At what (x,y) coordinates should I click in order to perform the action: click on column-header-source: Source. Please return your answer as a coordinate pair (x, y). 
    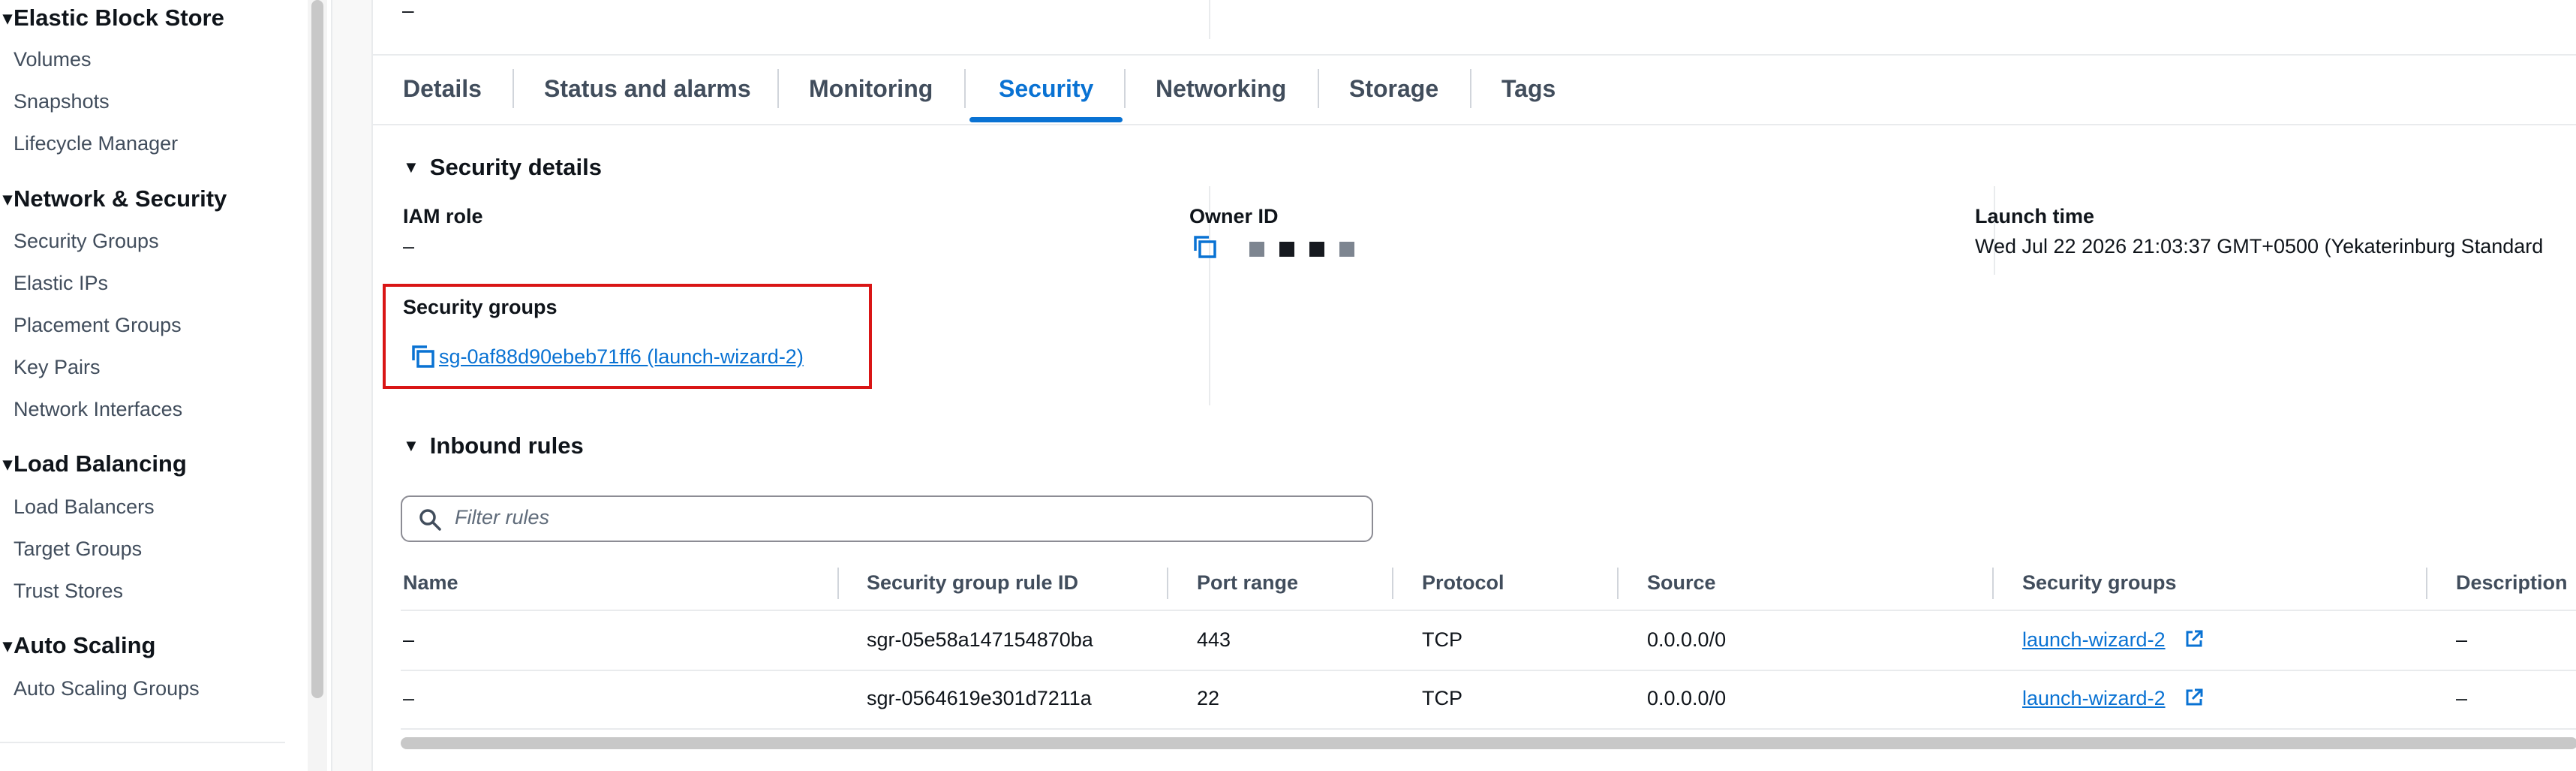
    Looking at the image, I should click on (1681, 583).